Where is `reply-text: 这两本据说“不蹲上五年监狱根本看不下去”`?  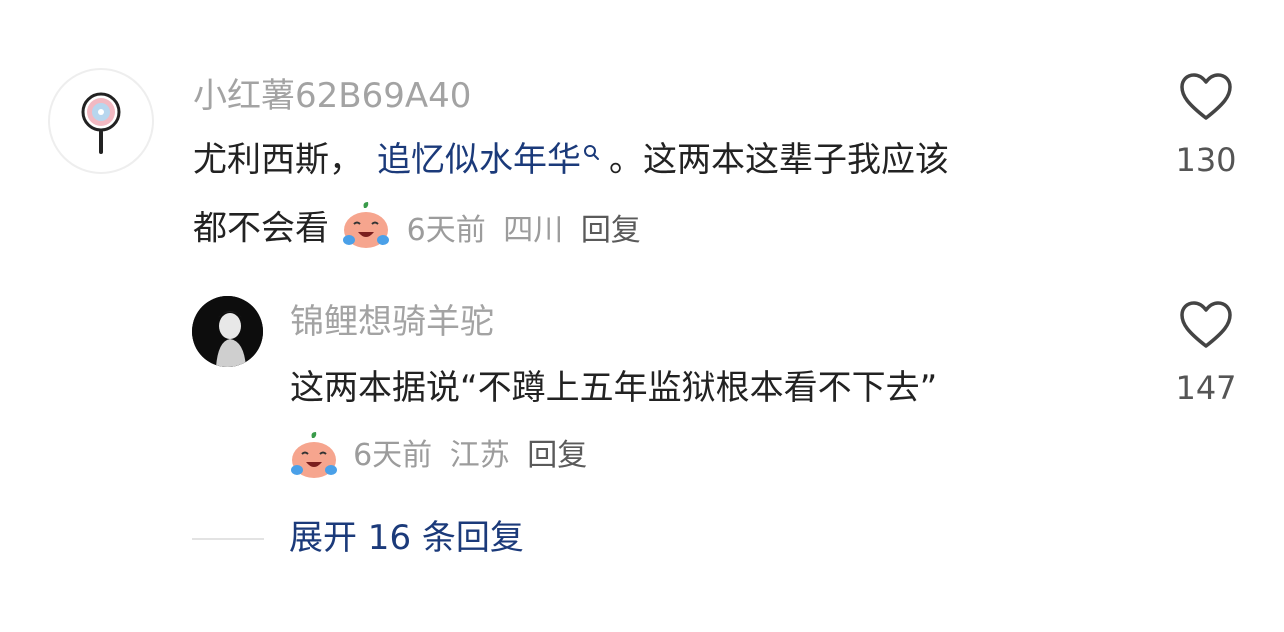
reply-text: 这两本据说“不蹲上五年监狱根本看不下去” is located at coordinates (614, 388).